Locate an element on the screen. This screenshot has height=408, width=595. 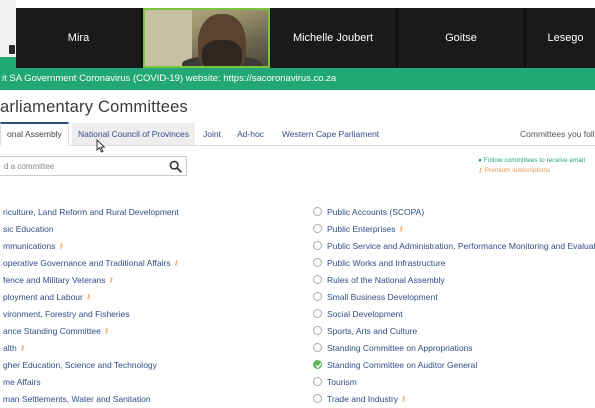
browser-edge is located at coordinates (8, 34).